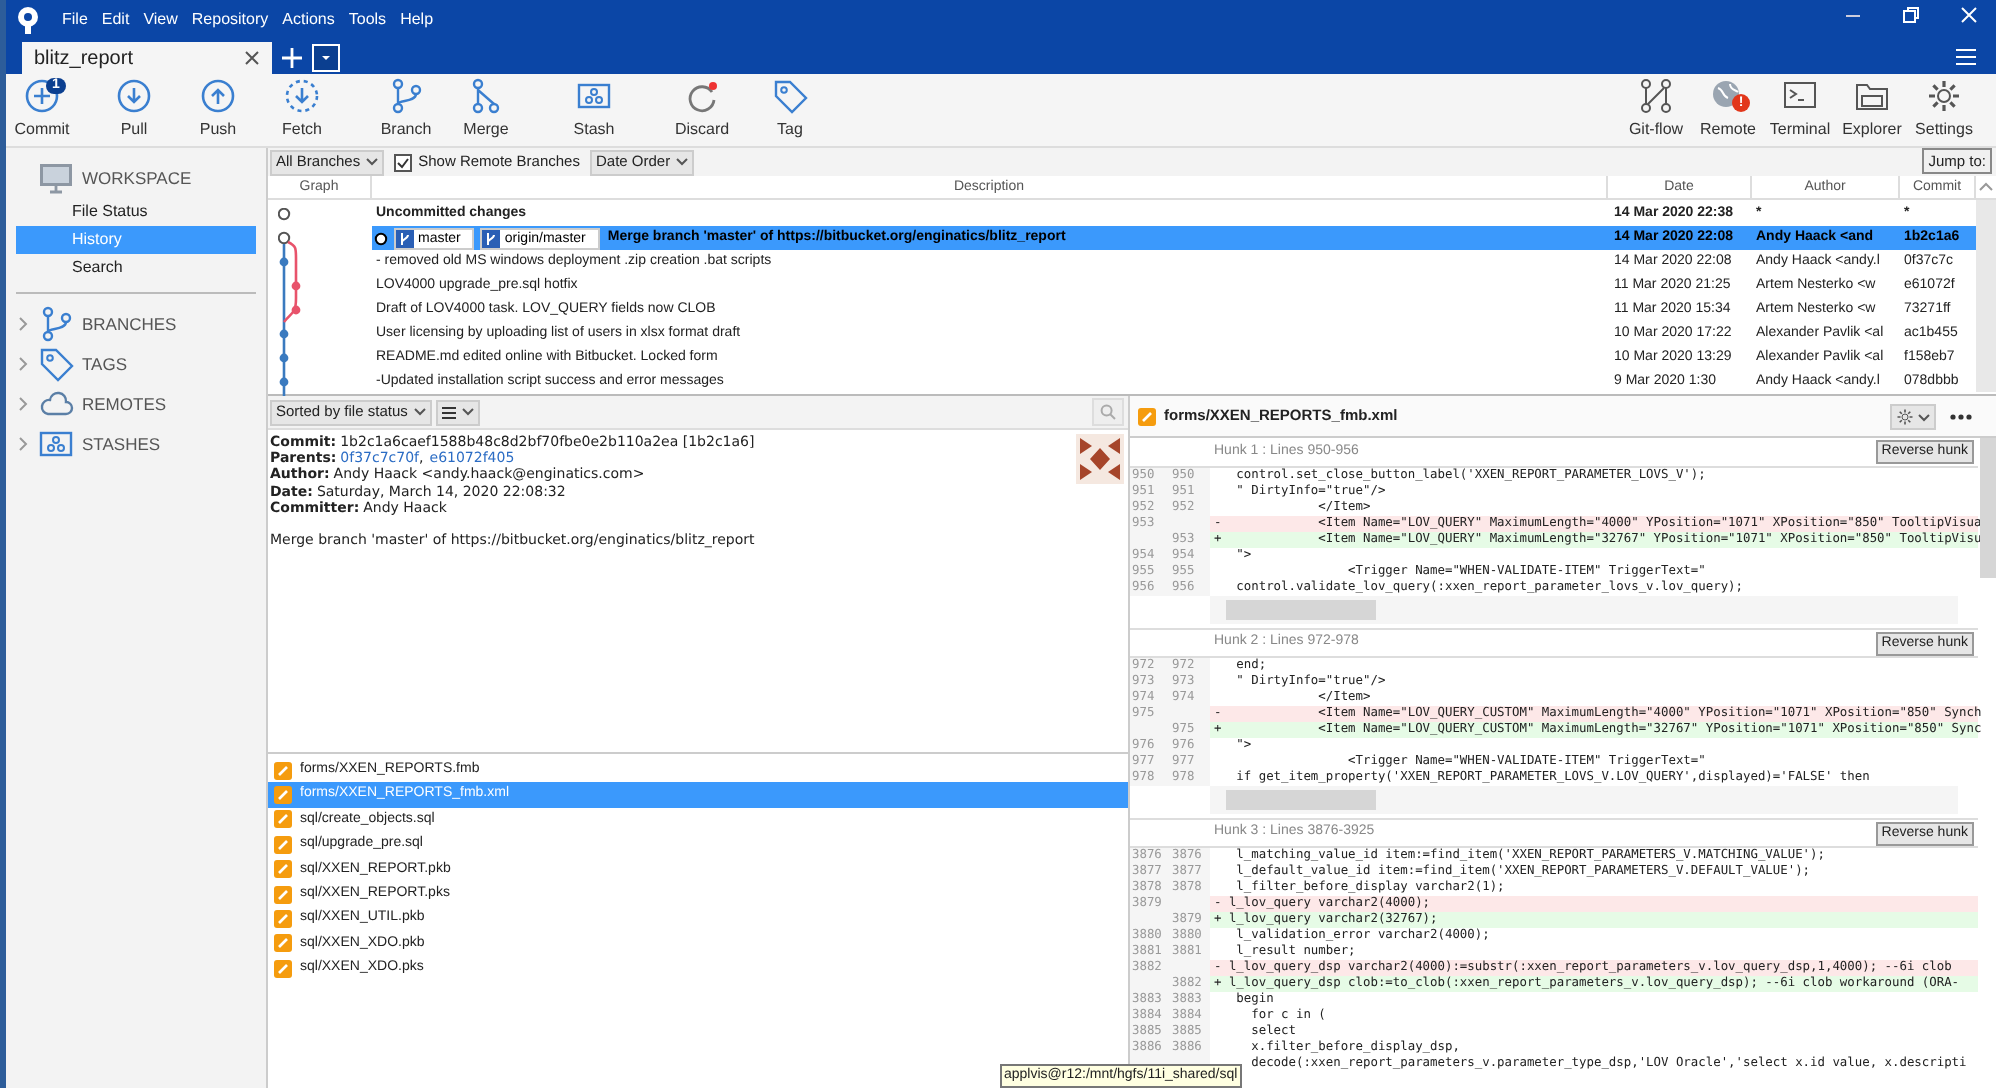 This screenshot has height=1088, width=1996. Describe the element at coordinates (136, 268) in the screenshot. I see `sidebar-item: Search` at that location.